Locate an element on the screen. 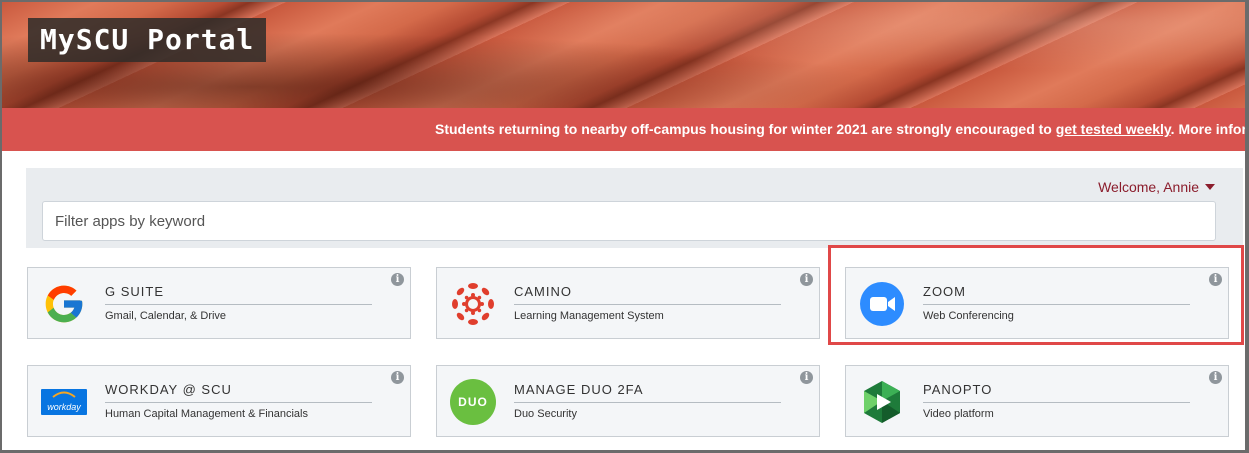  workday-logo-text: workday is located at coordinates (64, 407).